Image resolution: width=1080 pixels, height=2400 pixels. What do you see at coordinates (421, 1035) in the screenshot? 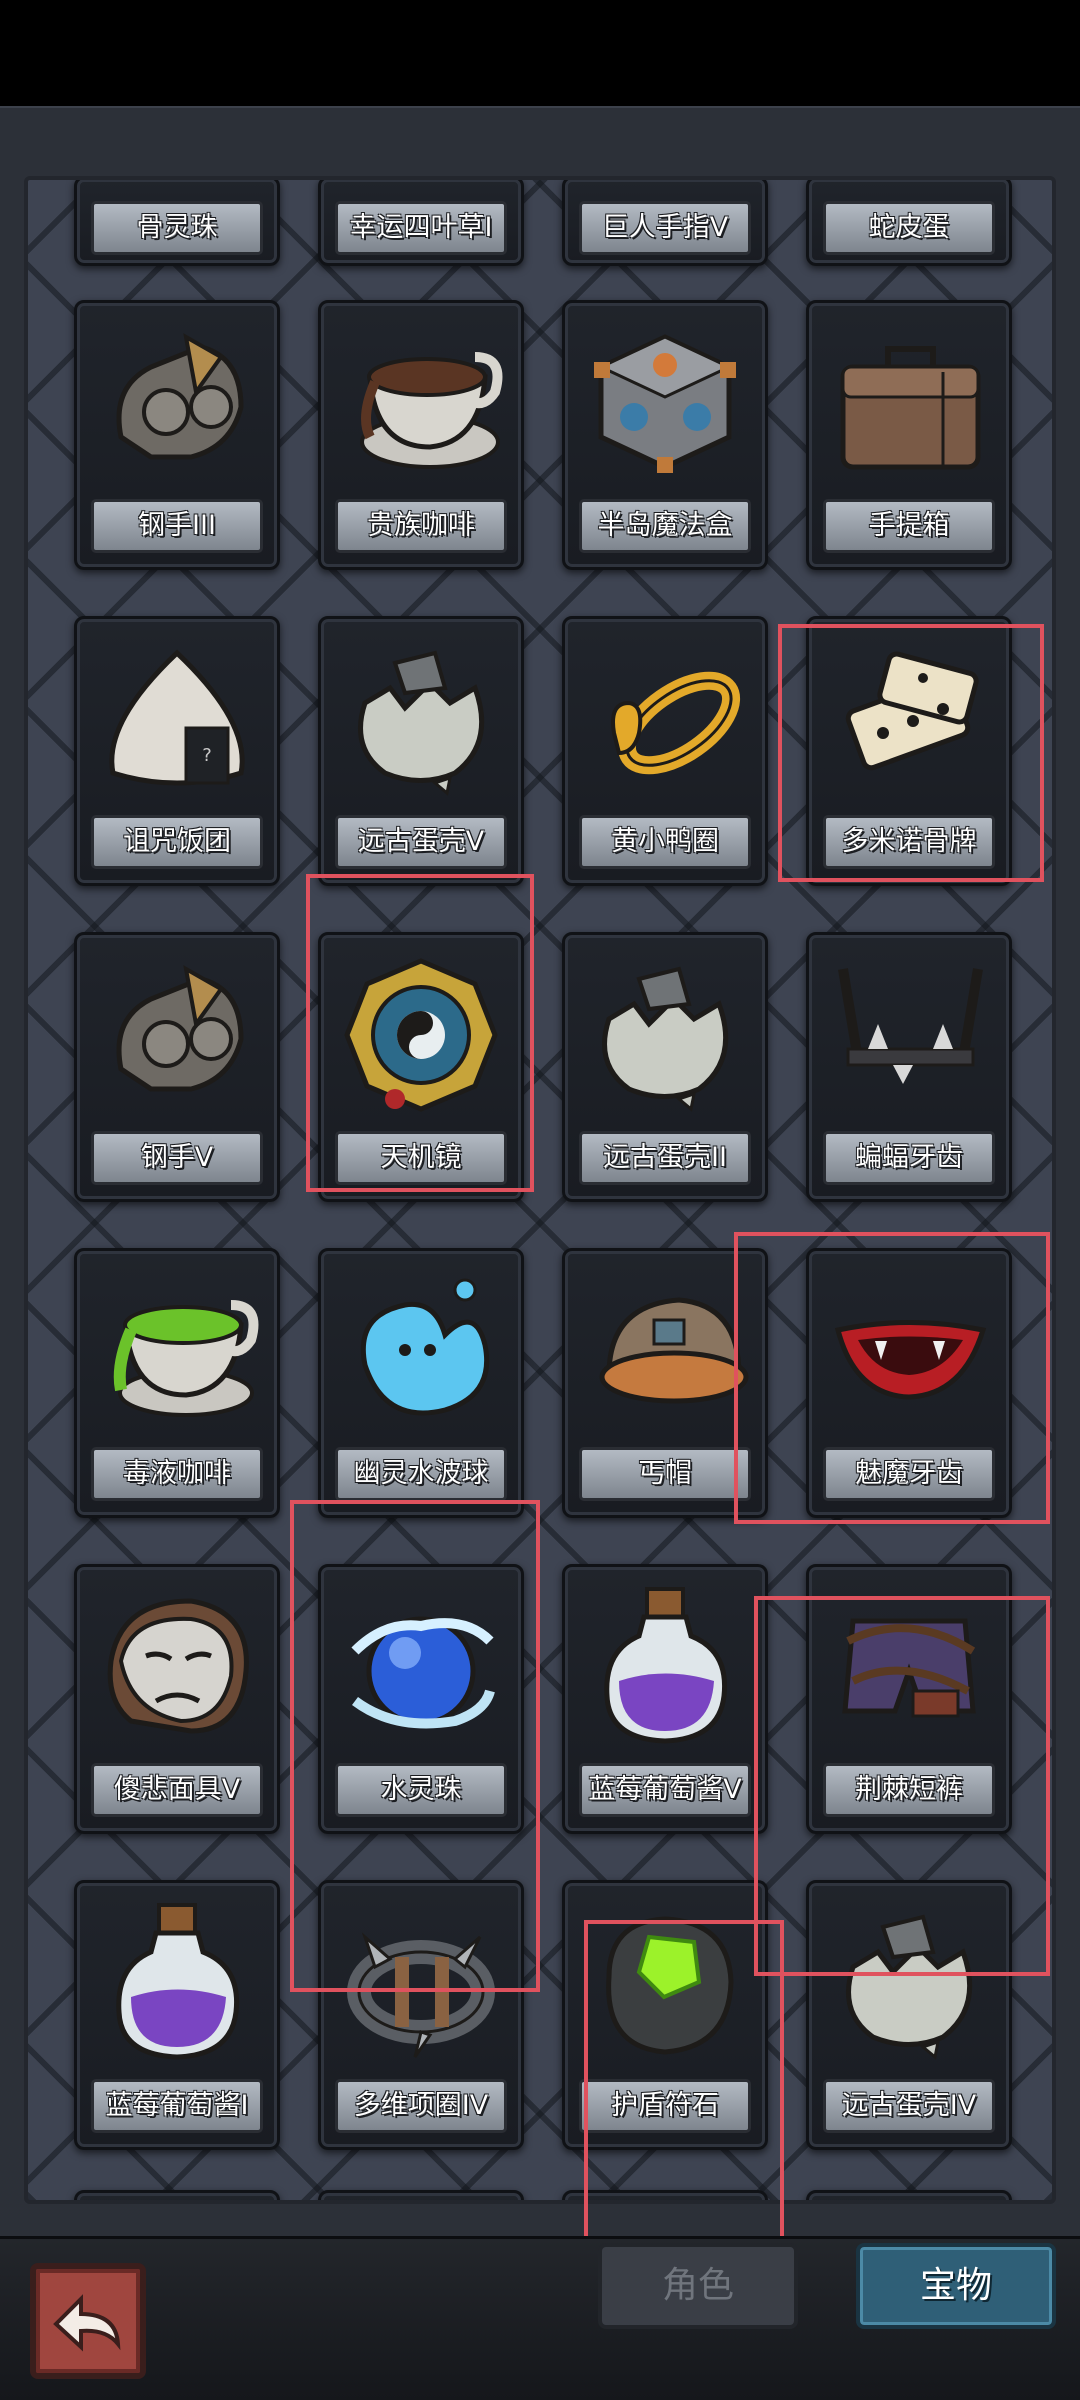
I see `bagua-mirror-icon` at bounding box center [421, 1035].